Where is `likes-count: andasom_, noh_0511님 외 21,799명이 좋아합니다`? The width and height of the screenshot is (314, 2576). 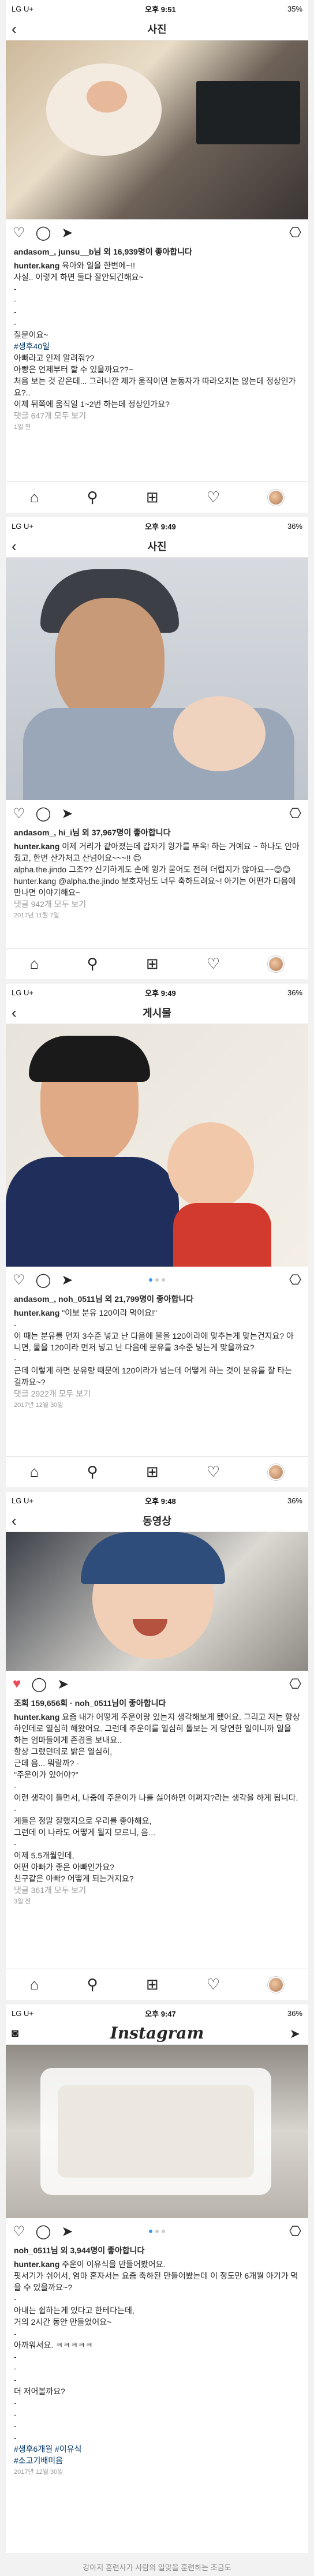 likes-count: andasom_, noh_0511님 외 21,799명이 좋아합니다 is located at coordinates (157, 1299).